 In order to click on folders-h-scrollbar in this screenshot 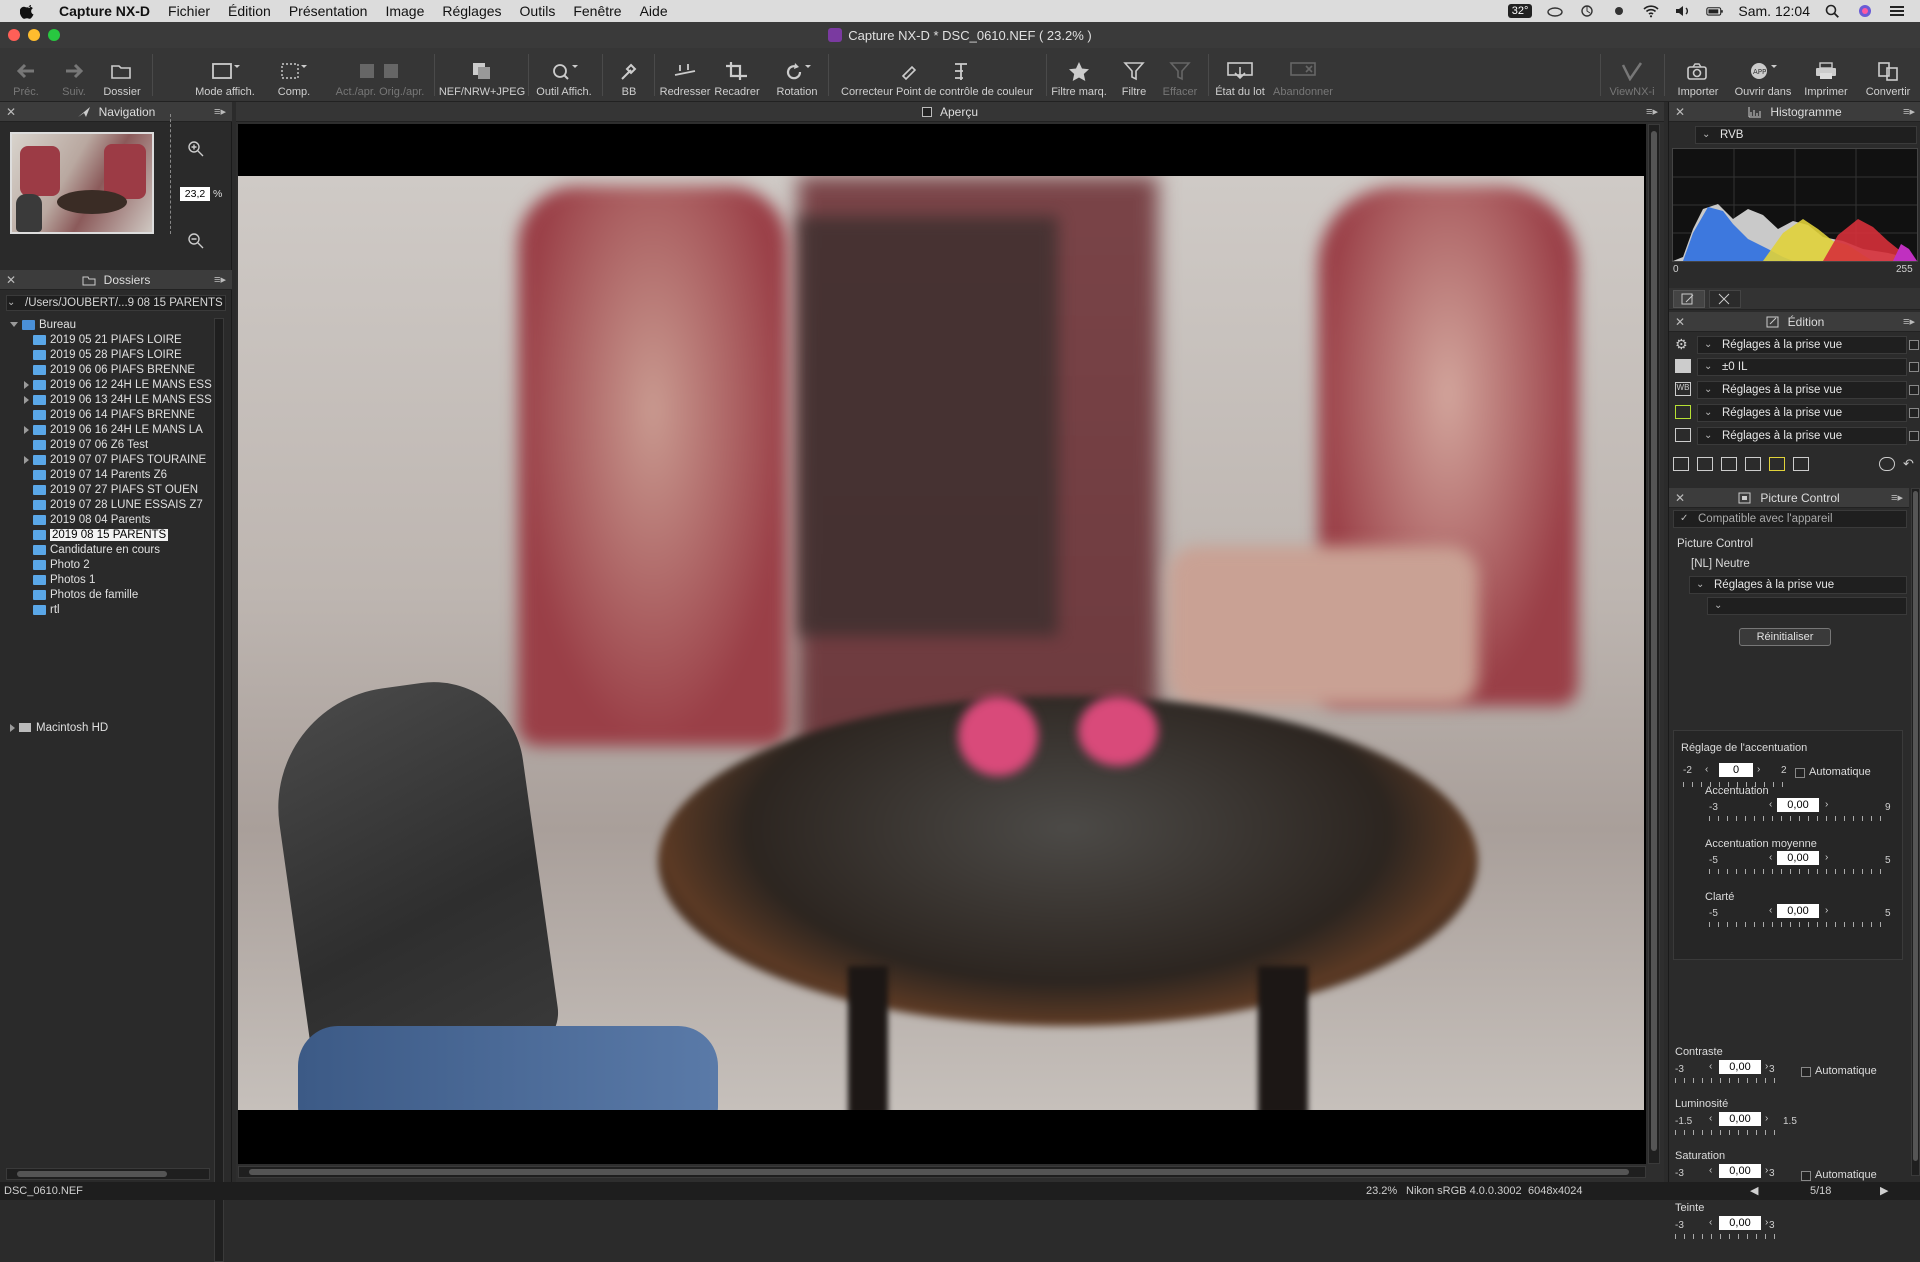, I will do `click(108, 1174)`.